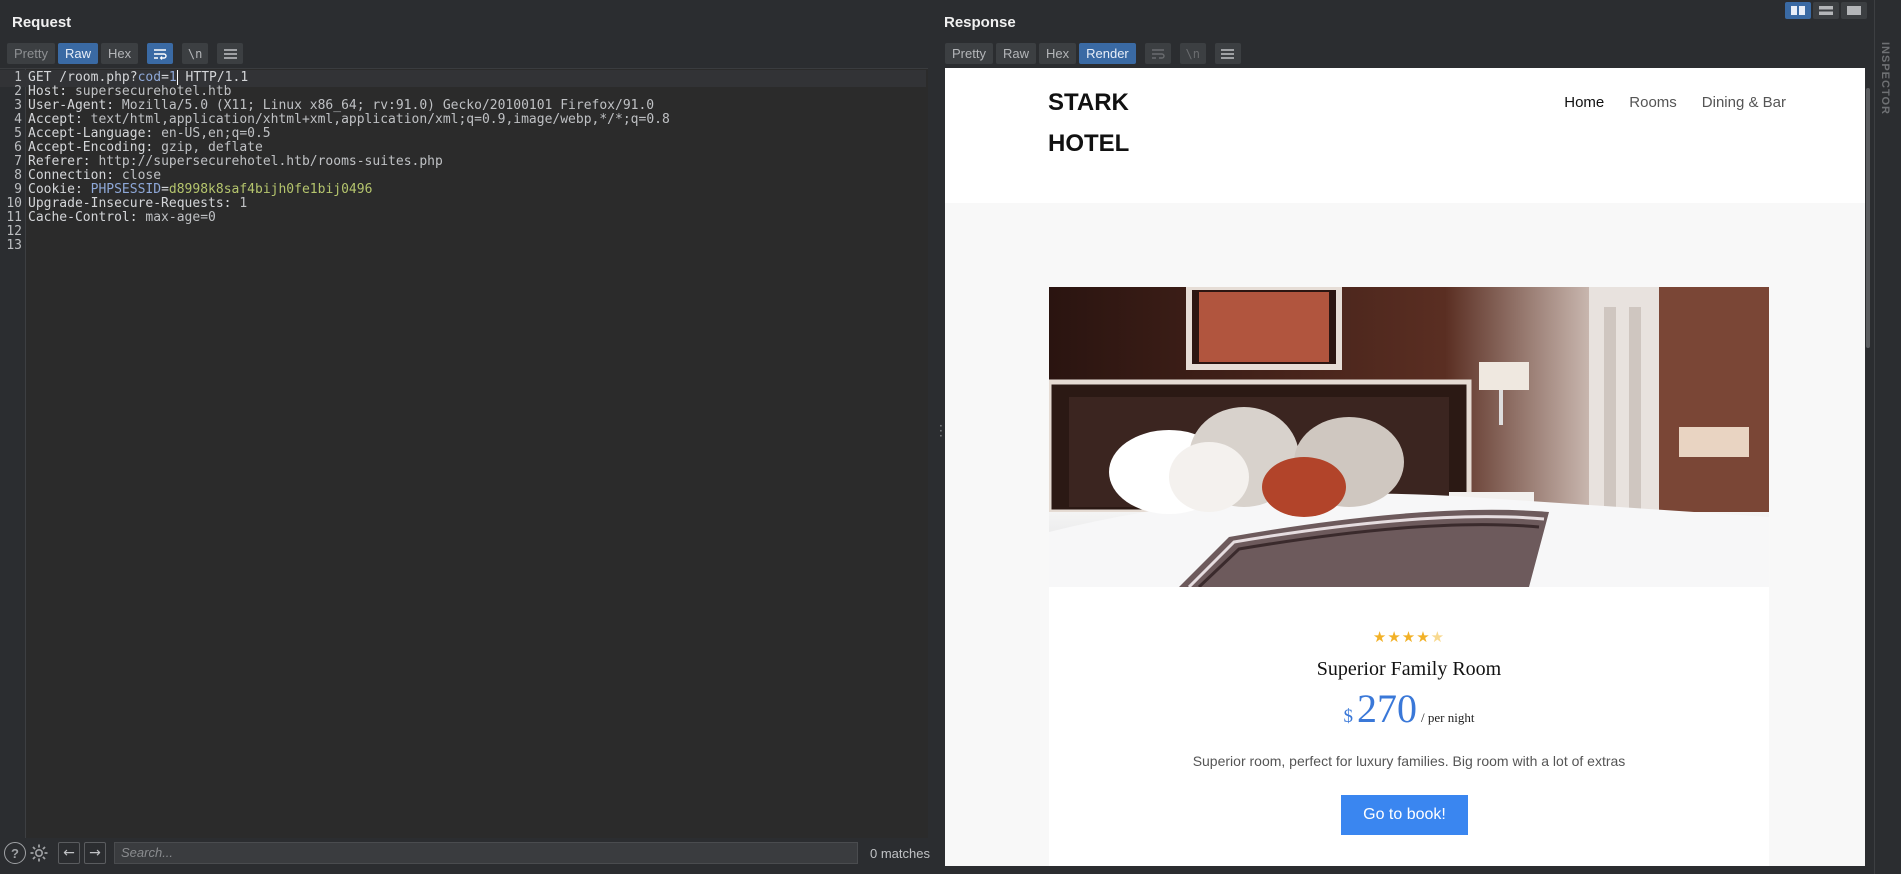 Image resolution: width=1901 pixels, height=874 pixels. Describe the element at coordinates (969, 53) in the screenshot. I see `response-tab-pretty: Pretty` at that location.